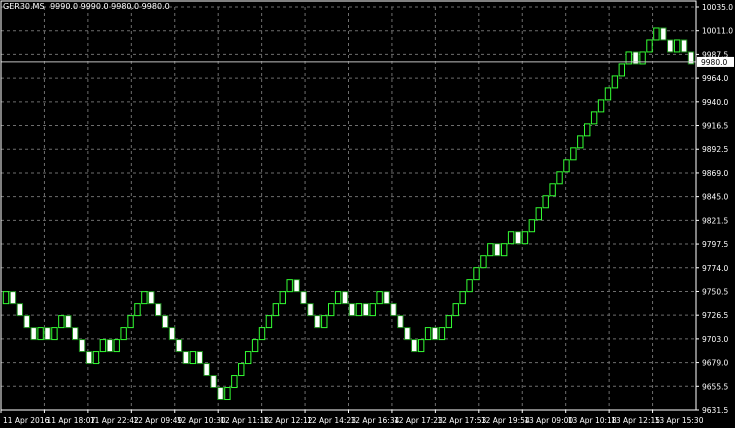  I want to click on y-tick-label: 9821.5, so click(715, 220).